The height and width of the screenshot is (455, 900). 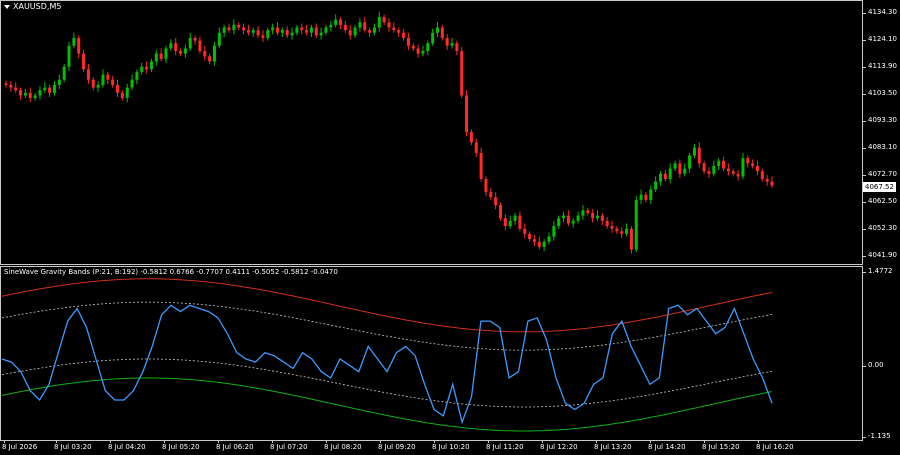 I want to click on price-label: 4083.10, so click(x=882, y=147).